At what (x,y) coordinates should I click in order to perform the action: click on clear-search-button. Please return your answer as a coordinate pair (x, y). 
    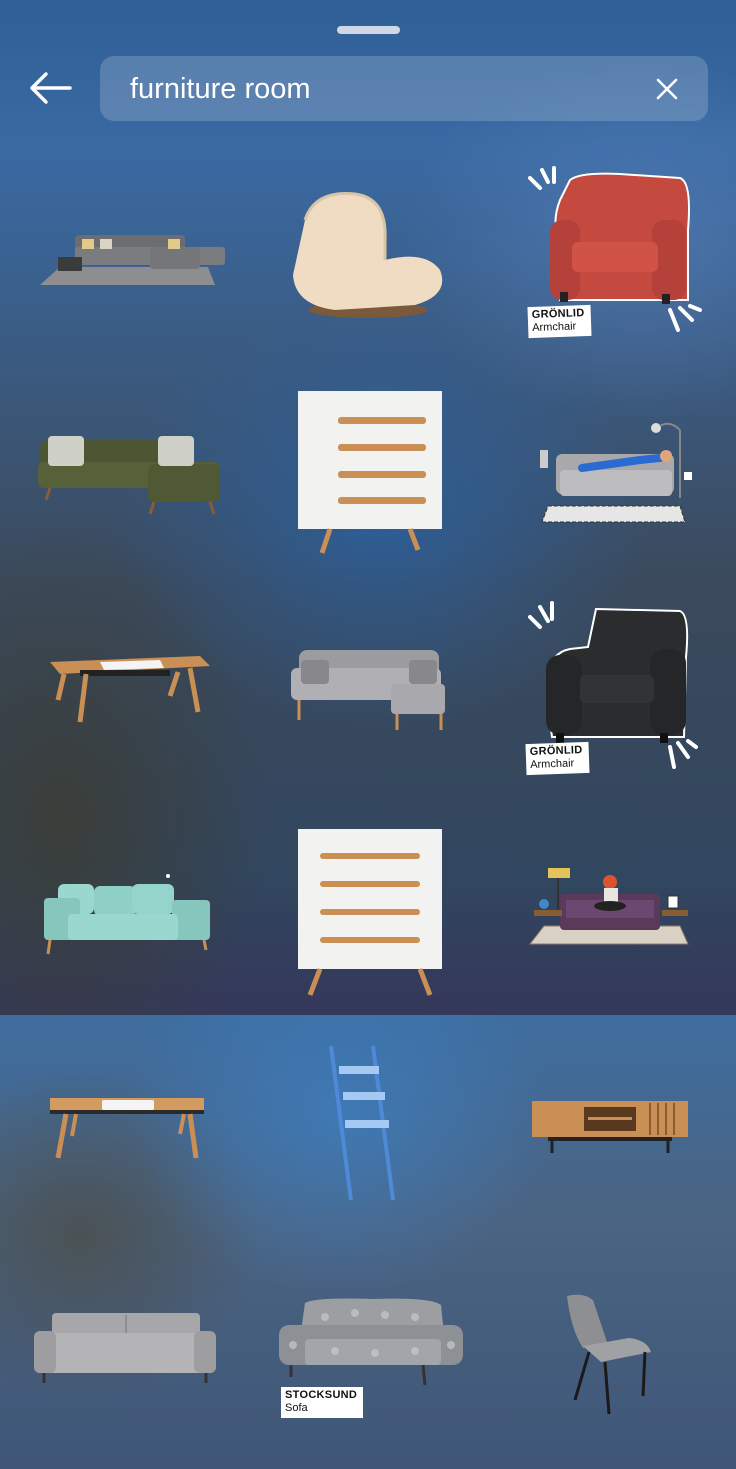
    Looking at the image, I should click on (667, 89).